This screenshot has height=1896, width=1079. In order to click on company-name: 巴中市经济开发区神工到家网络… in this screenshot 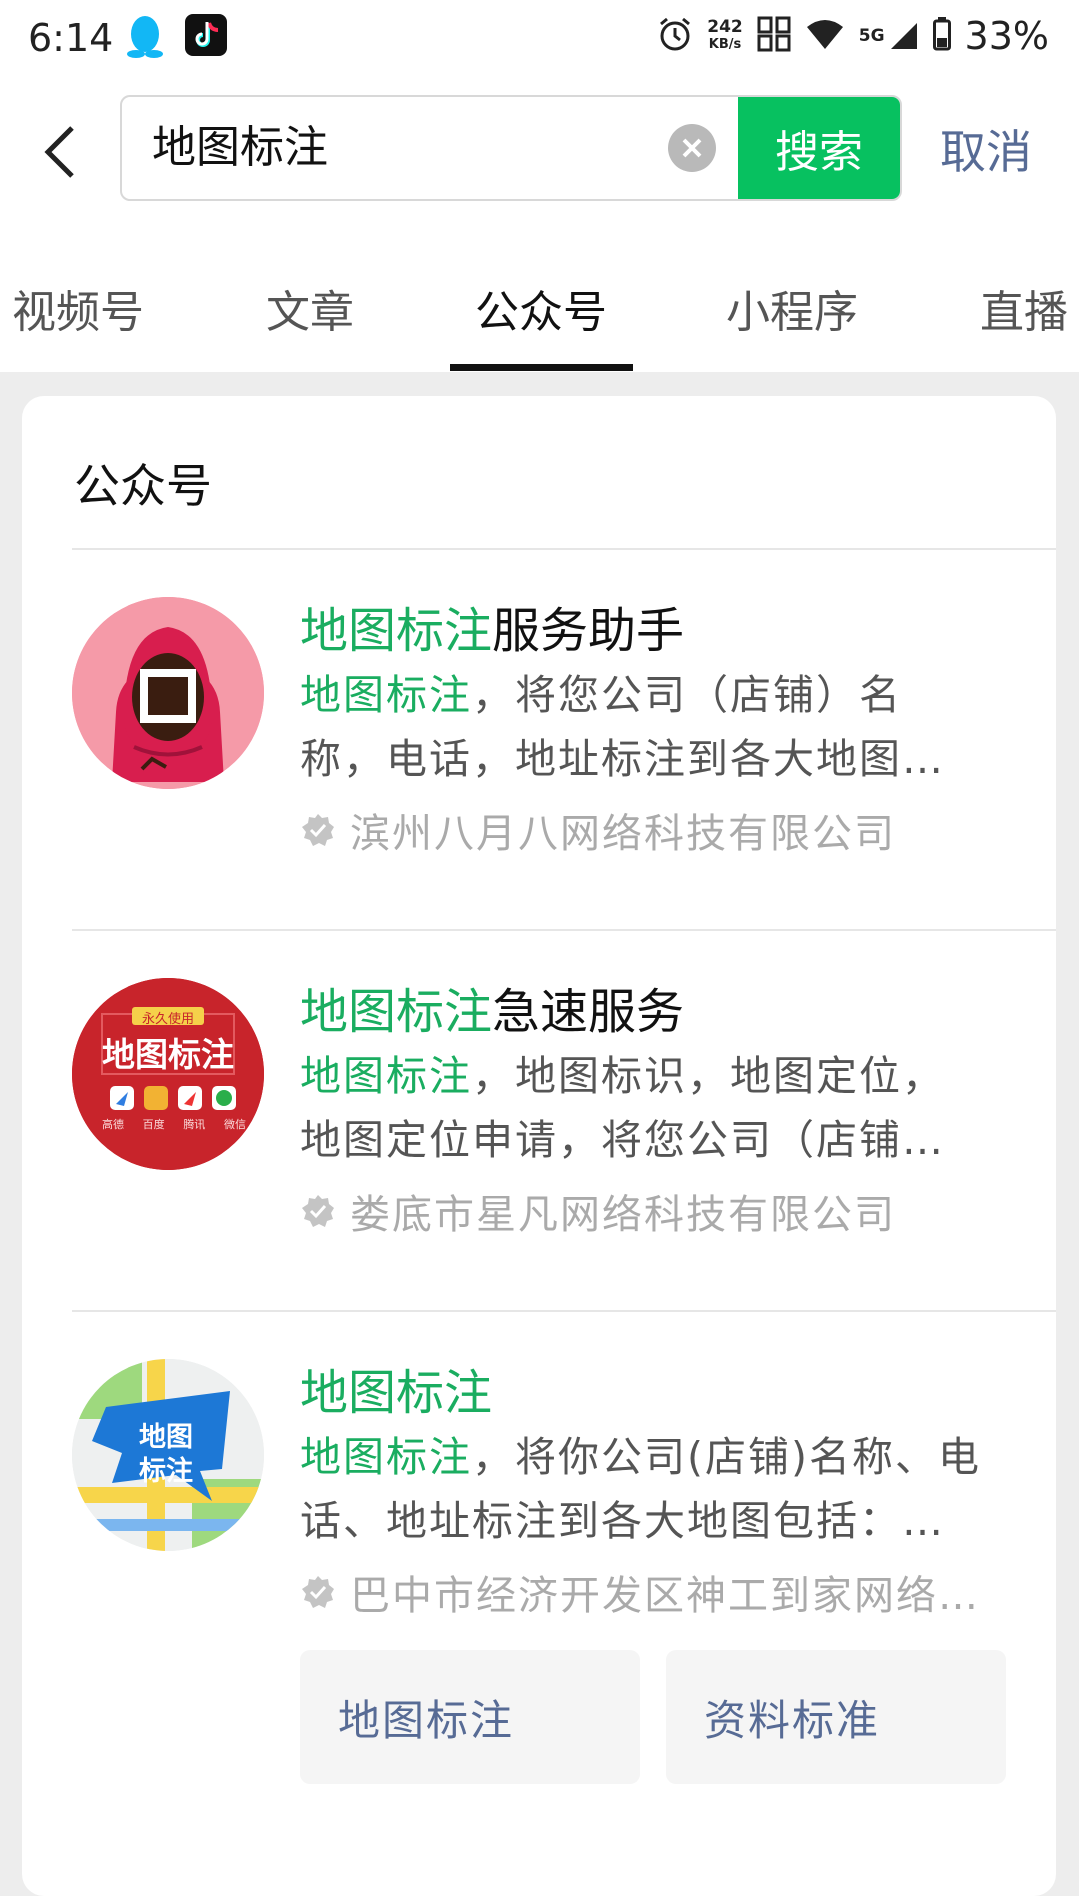, I will do `click(665, 1596)`.